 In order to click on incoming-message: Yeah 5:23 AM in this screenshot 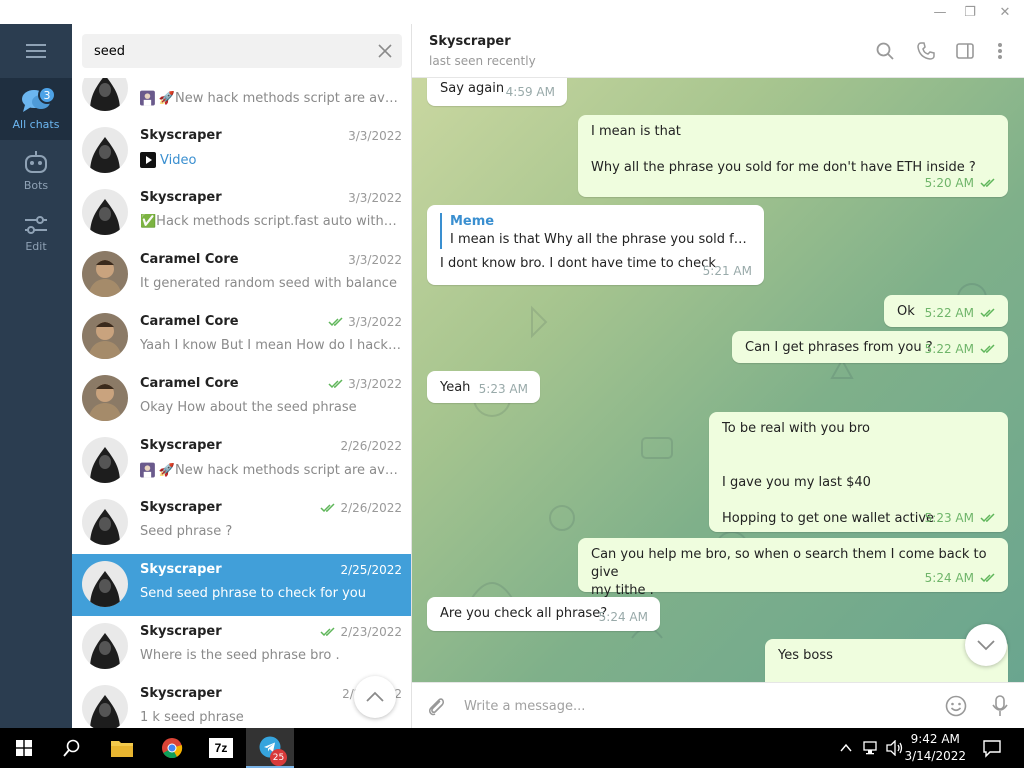, I will do `click(483, 387)`.